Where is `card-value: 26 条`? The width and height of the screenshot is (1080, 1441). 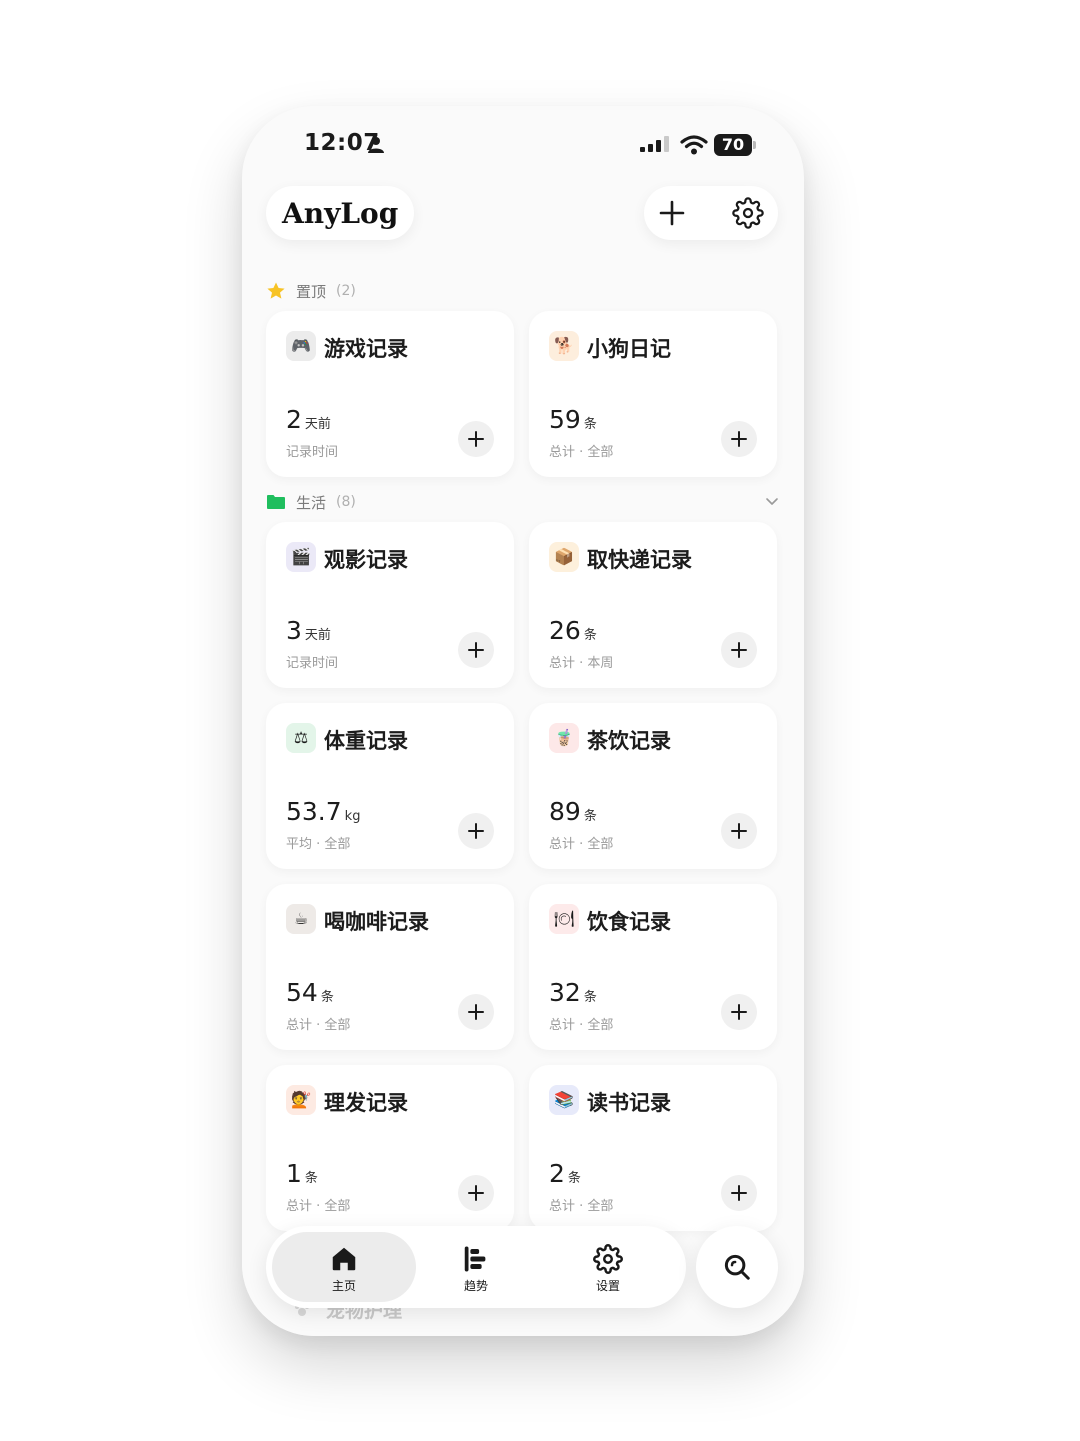
card-value: 26 条 is located at coordinates (573, 630).